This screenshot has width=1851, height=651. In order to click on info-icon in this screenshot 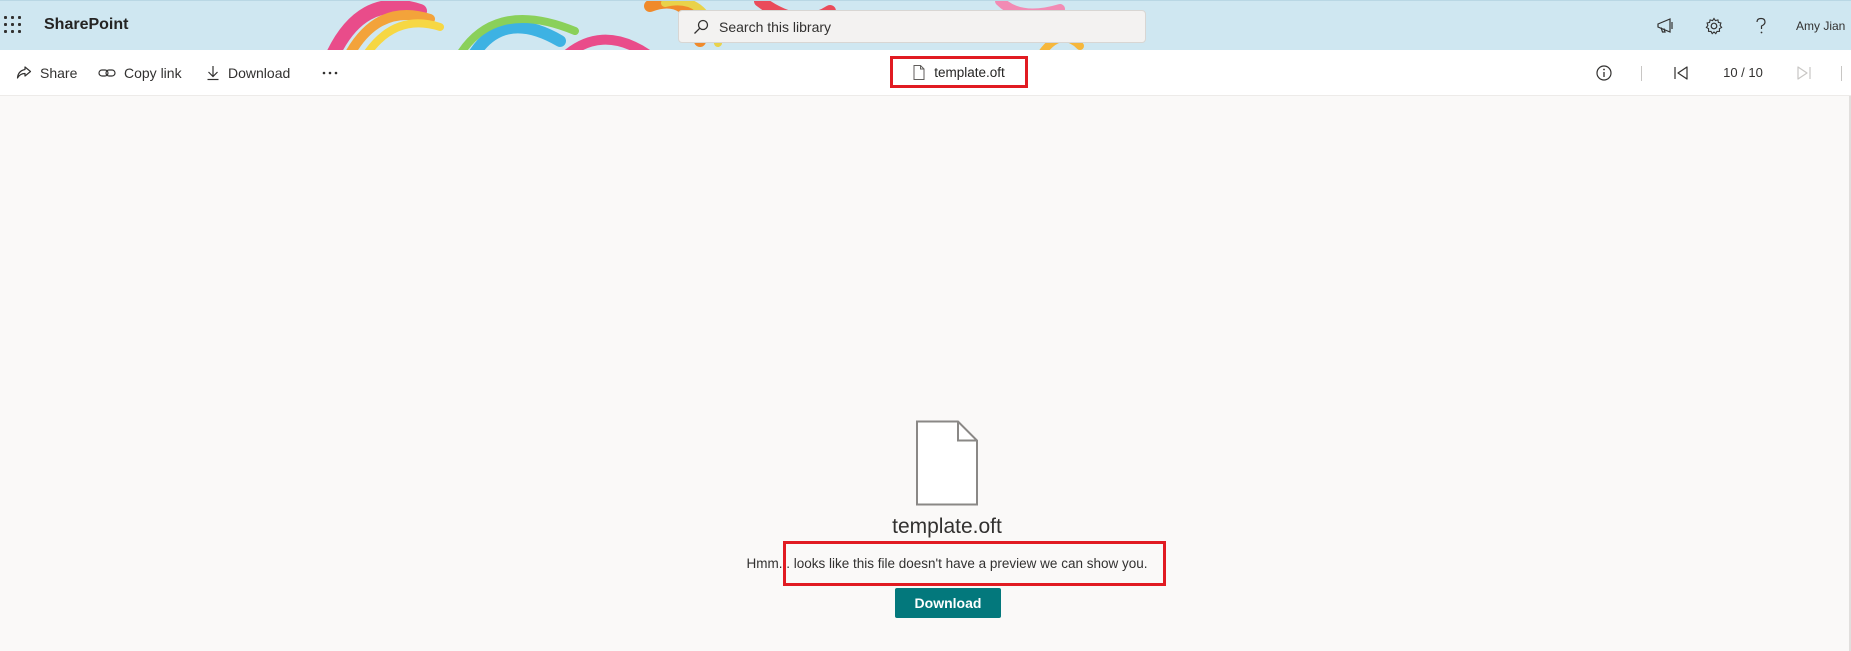, I will do `click(1604, 73)`.